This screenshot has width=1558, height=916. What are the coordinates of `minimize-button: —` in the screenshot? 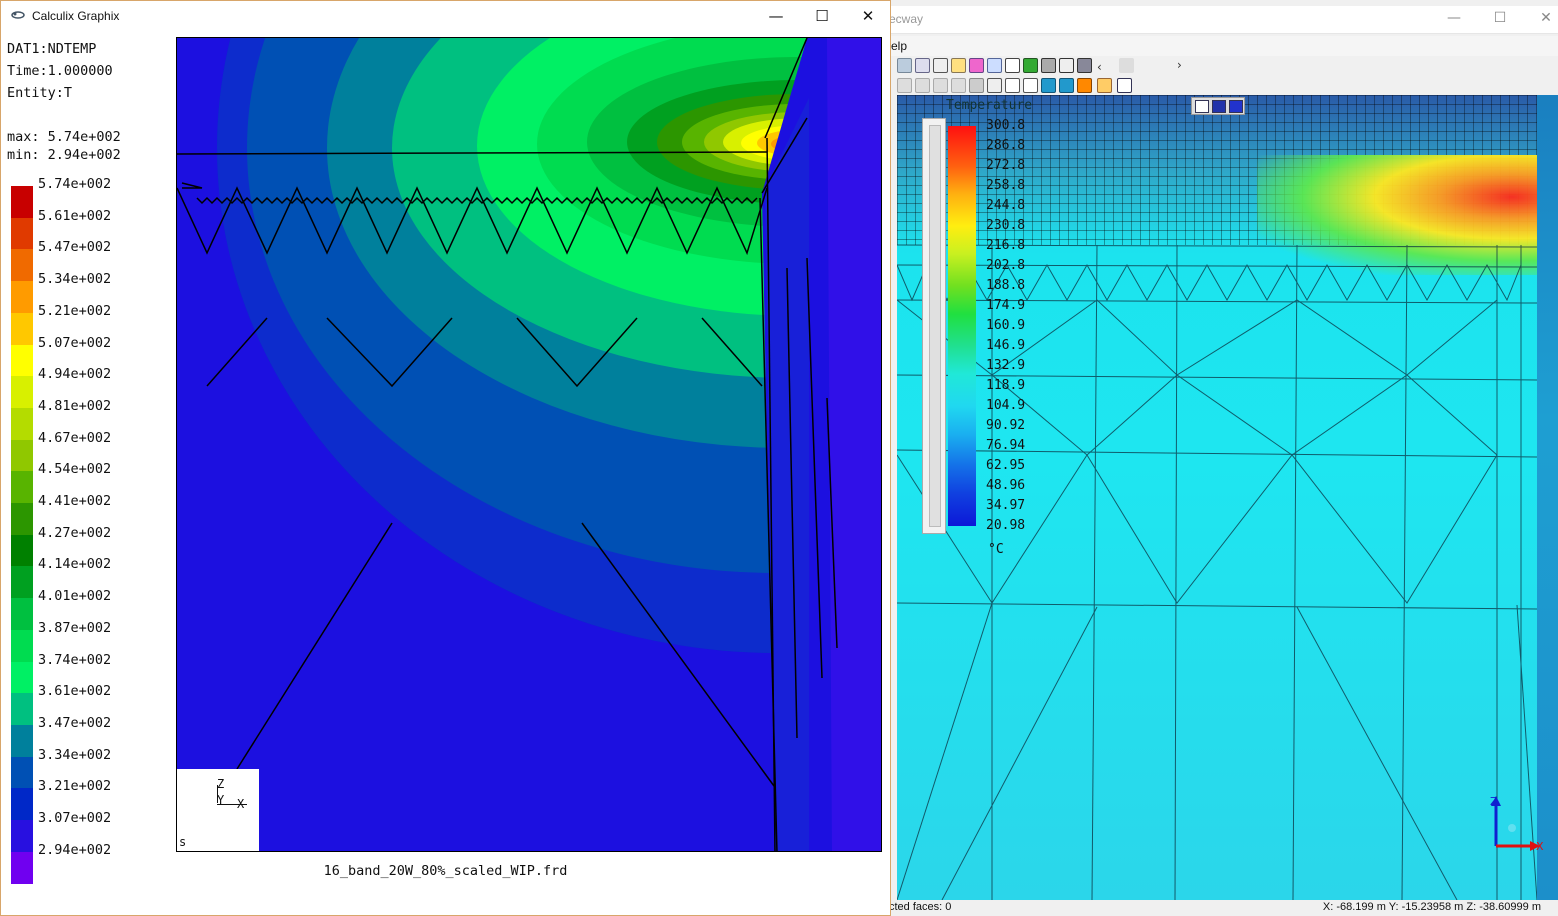 It's located at (776, 16).